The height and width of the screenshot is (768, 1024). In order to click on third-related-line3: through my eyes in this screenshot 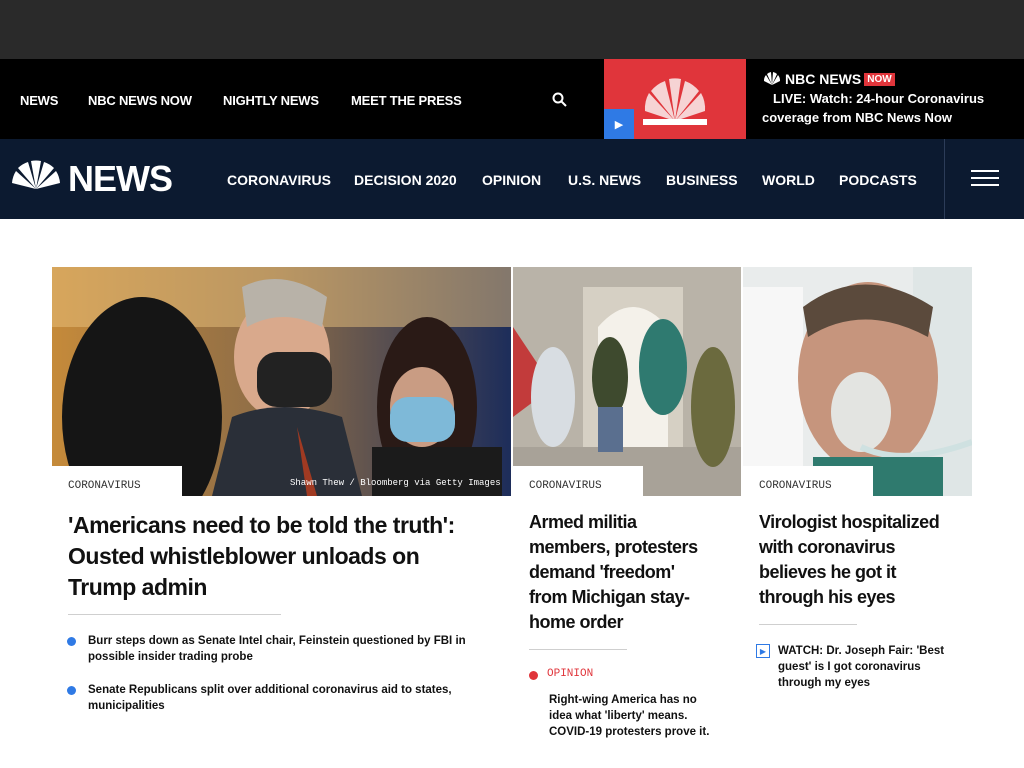, I will do `click(868, 683)`.